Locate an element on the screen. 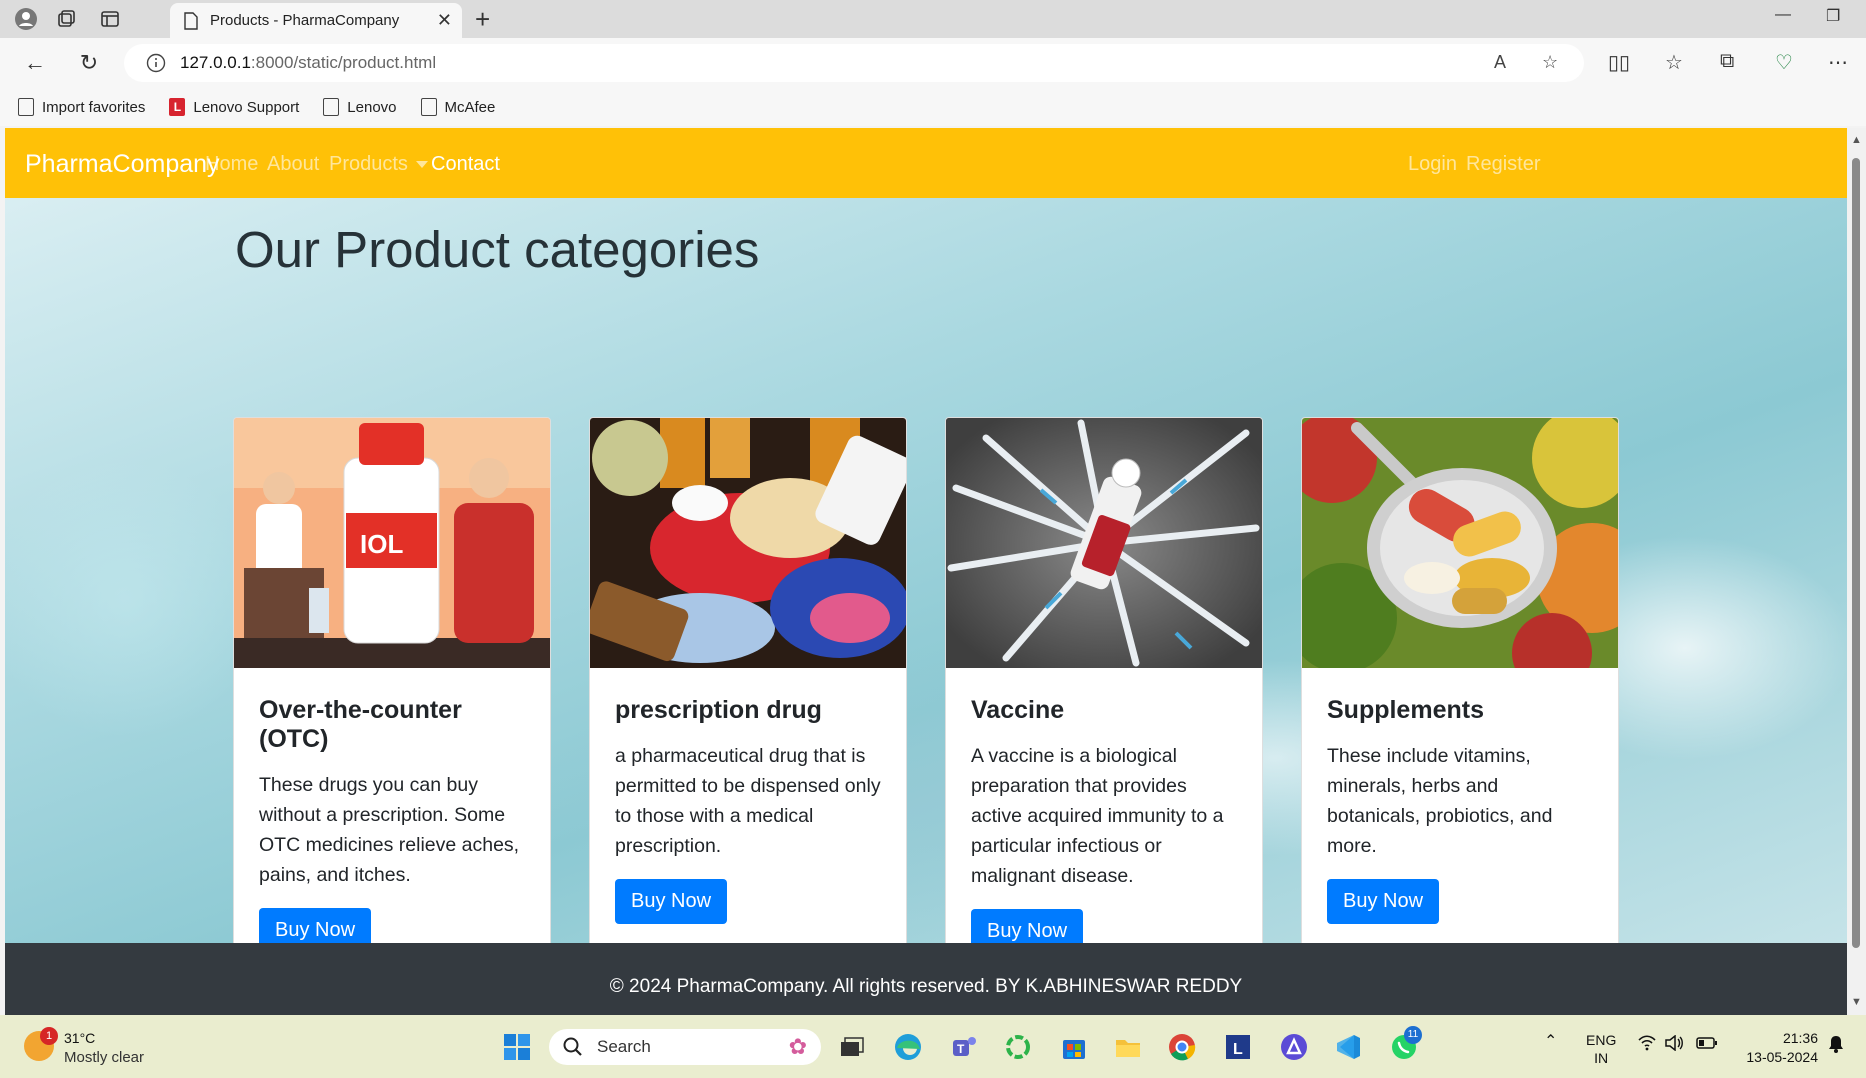 The width and height of the screenshot is (1866, 1078). taskbar-search: Search ✿ is located at coordinates (685, 1047).